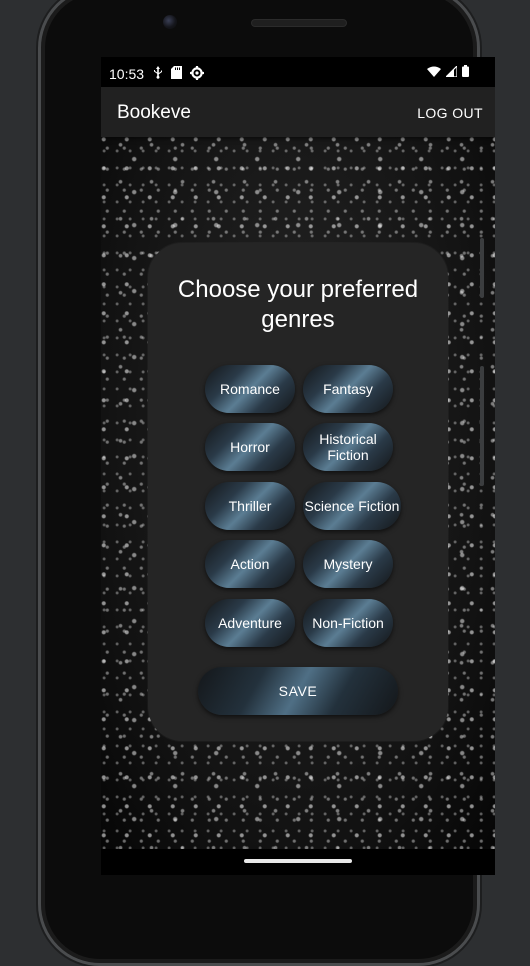 The width and height of the screenshot is (530, 966). Describe the element at coordinates (298, 691) in the screenshot. I see `save-button: SAVE` at that location.